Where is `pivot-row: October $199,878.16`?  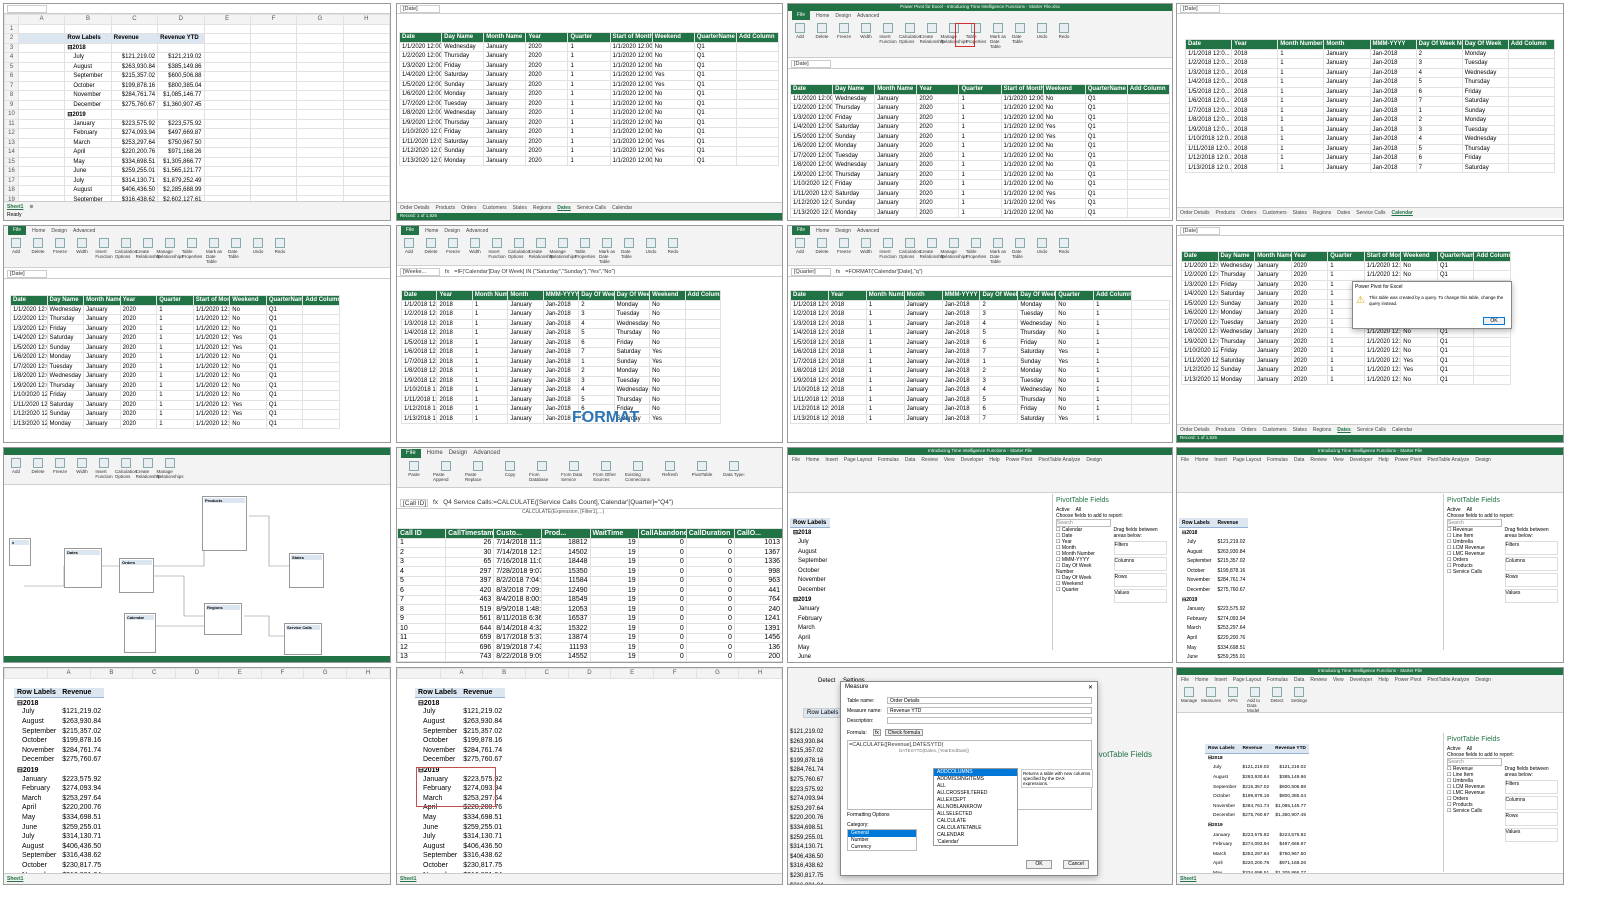
pivot-row: October $199,878.16 is located at coordinates (460, 741).